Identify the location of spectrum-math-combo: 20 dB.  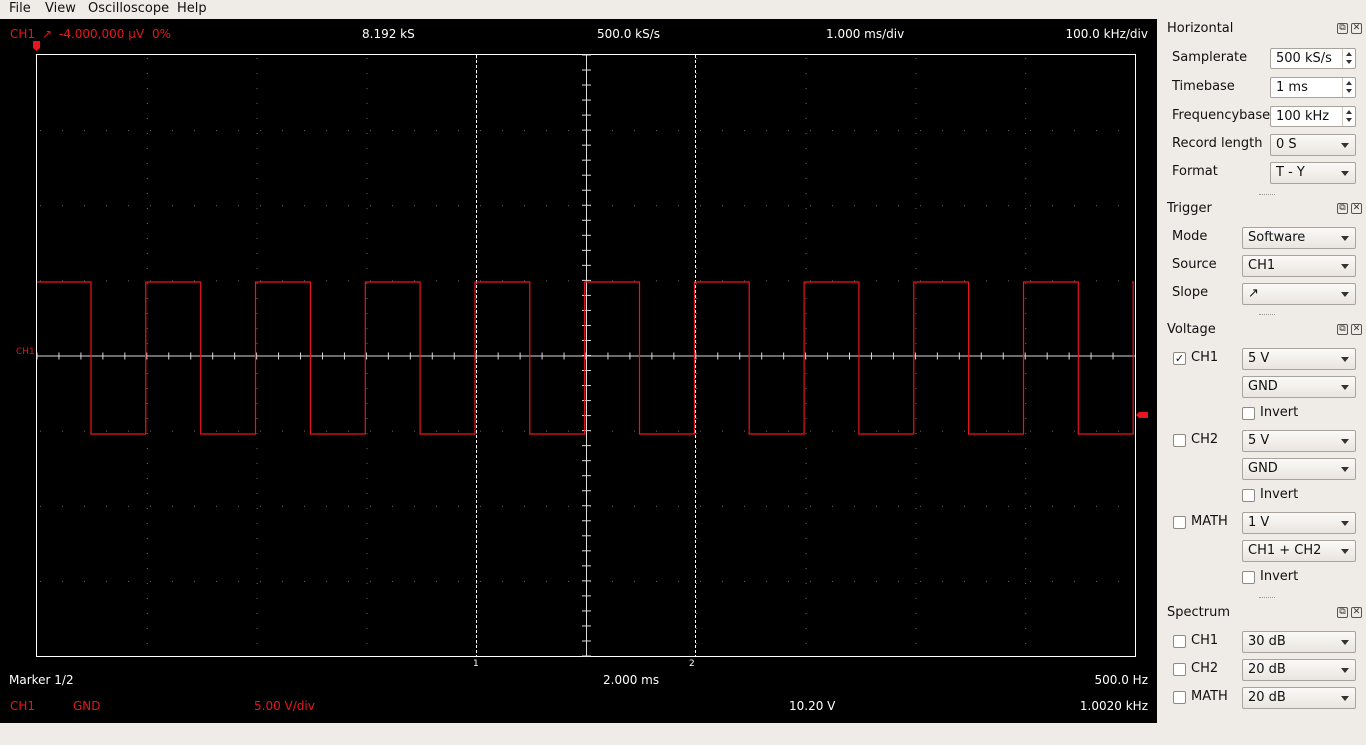
(1299, 698).